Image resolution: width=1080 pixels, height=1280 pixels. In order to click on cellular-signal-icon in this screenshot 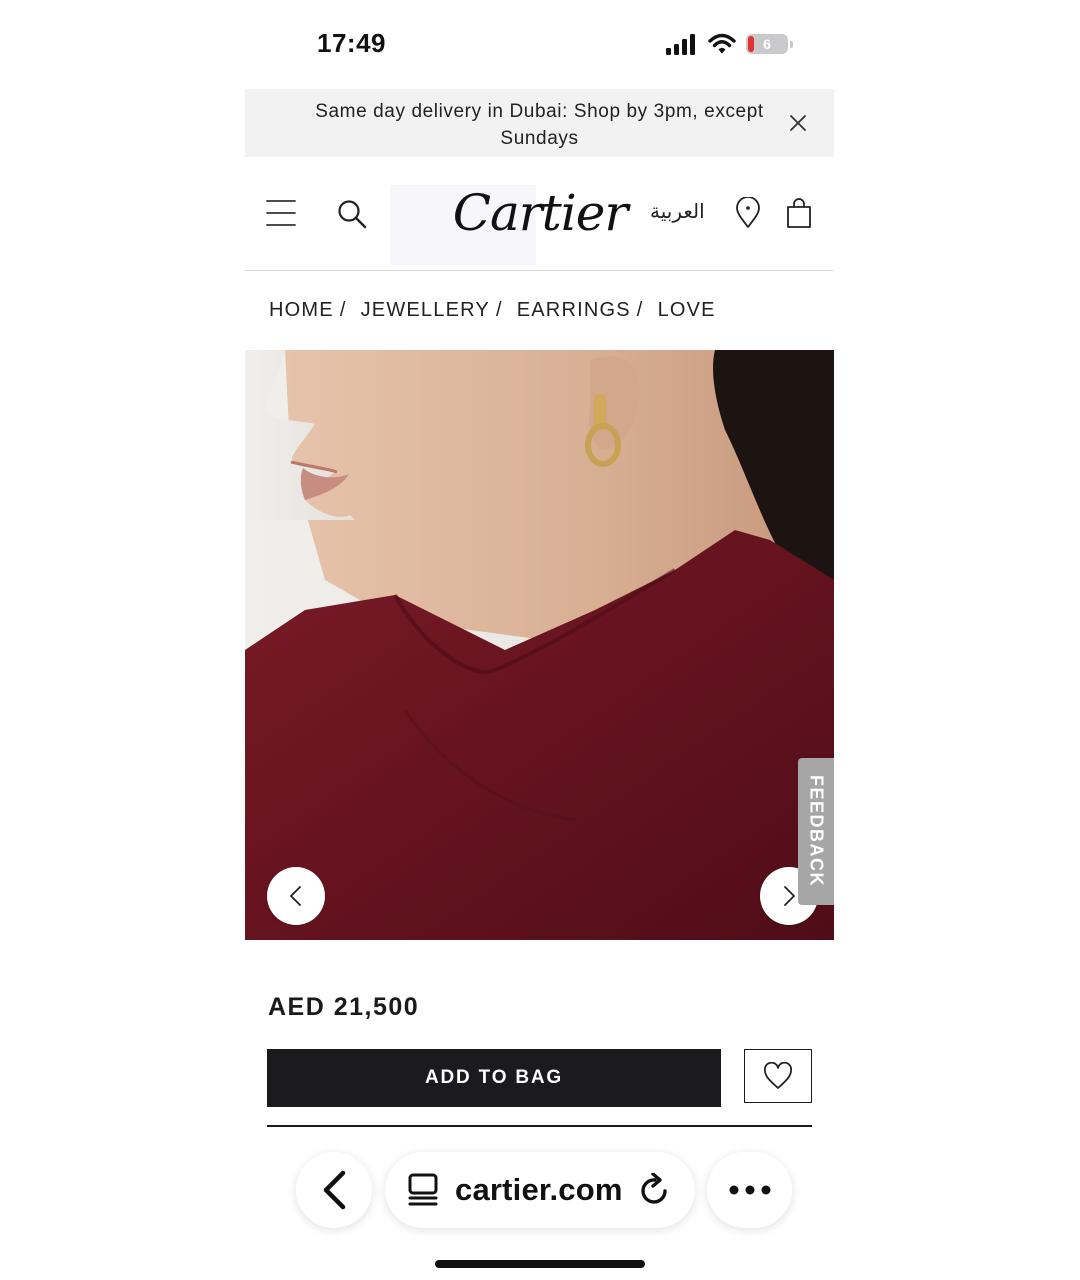, I will do `click(680, 44)`.